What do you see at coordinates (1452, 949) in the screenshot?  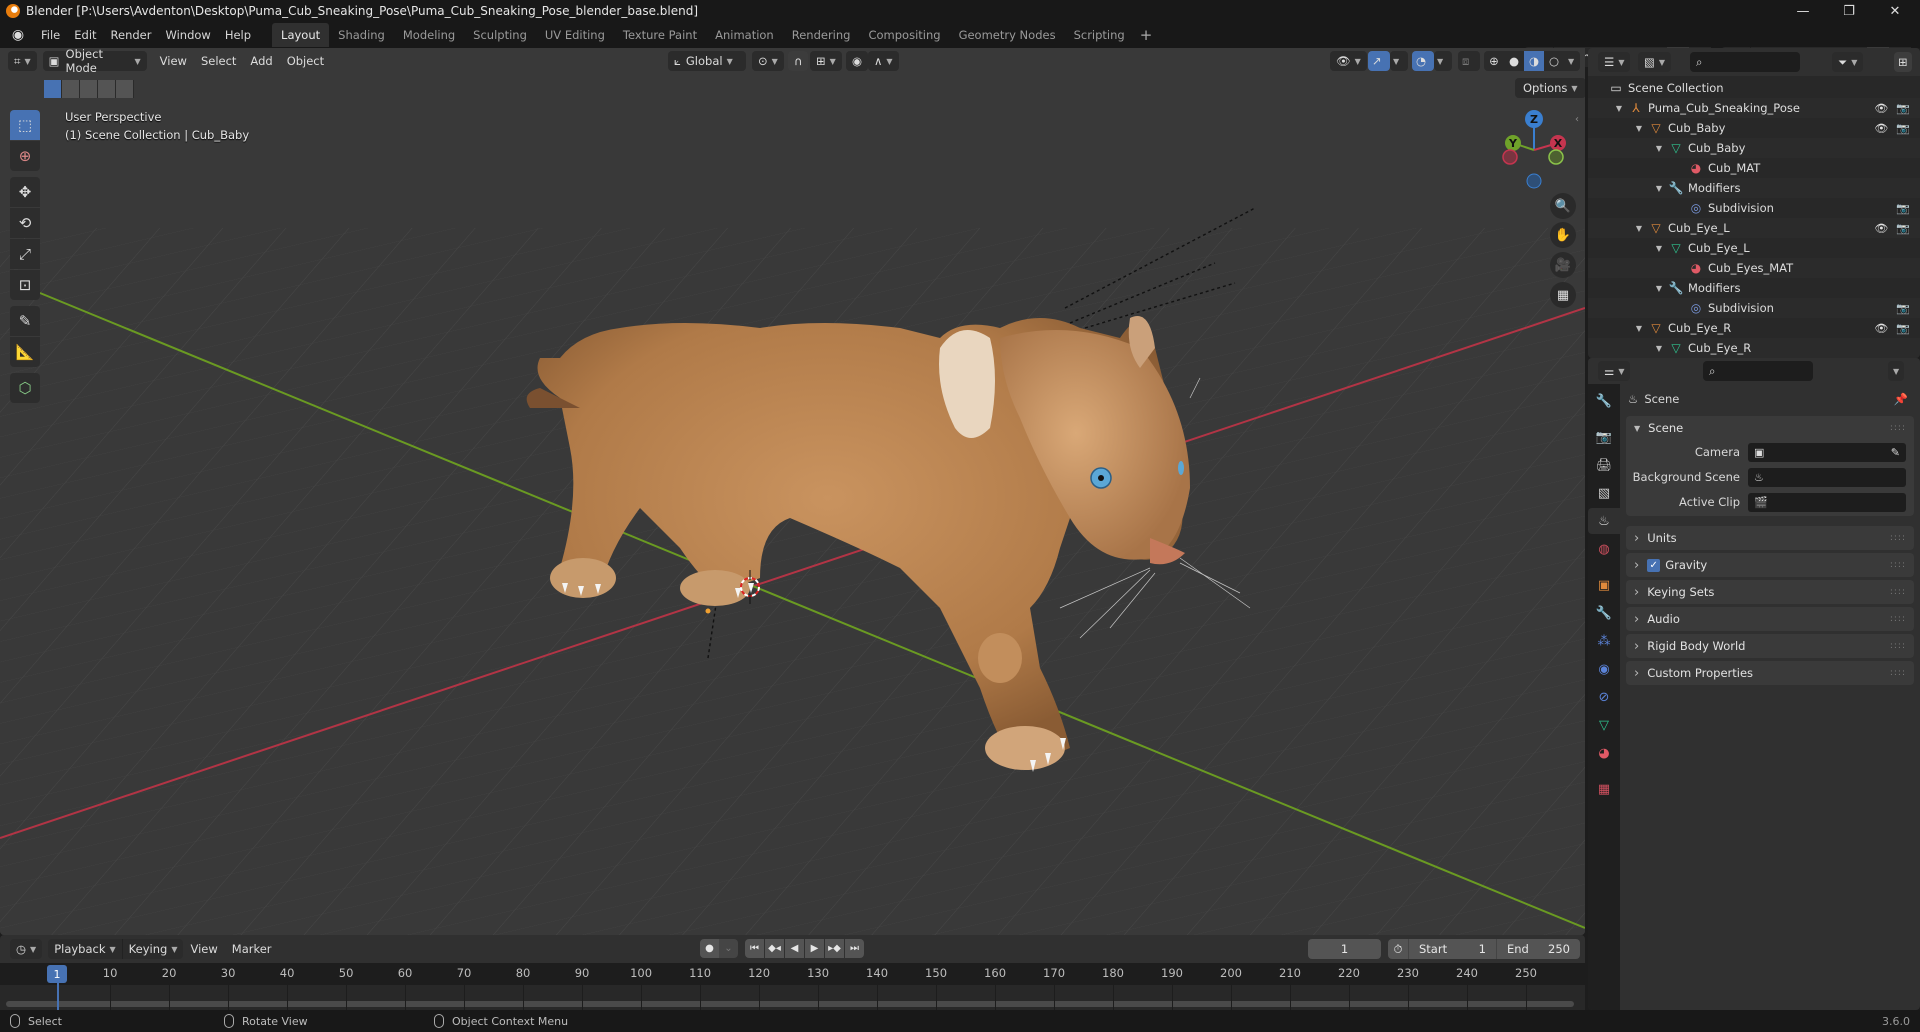 I see `start-frame-field: Start 1` at bounding box center [1452, 949].